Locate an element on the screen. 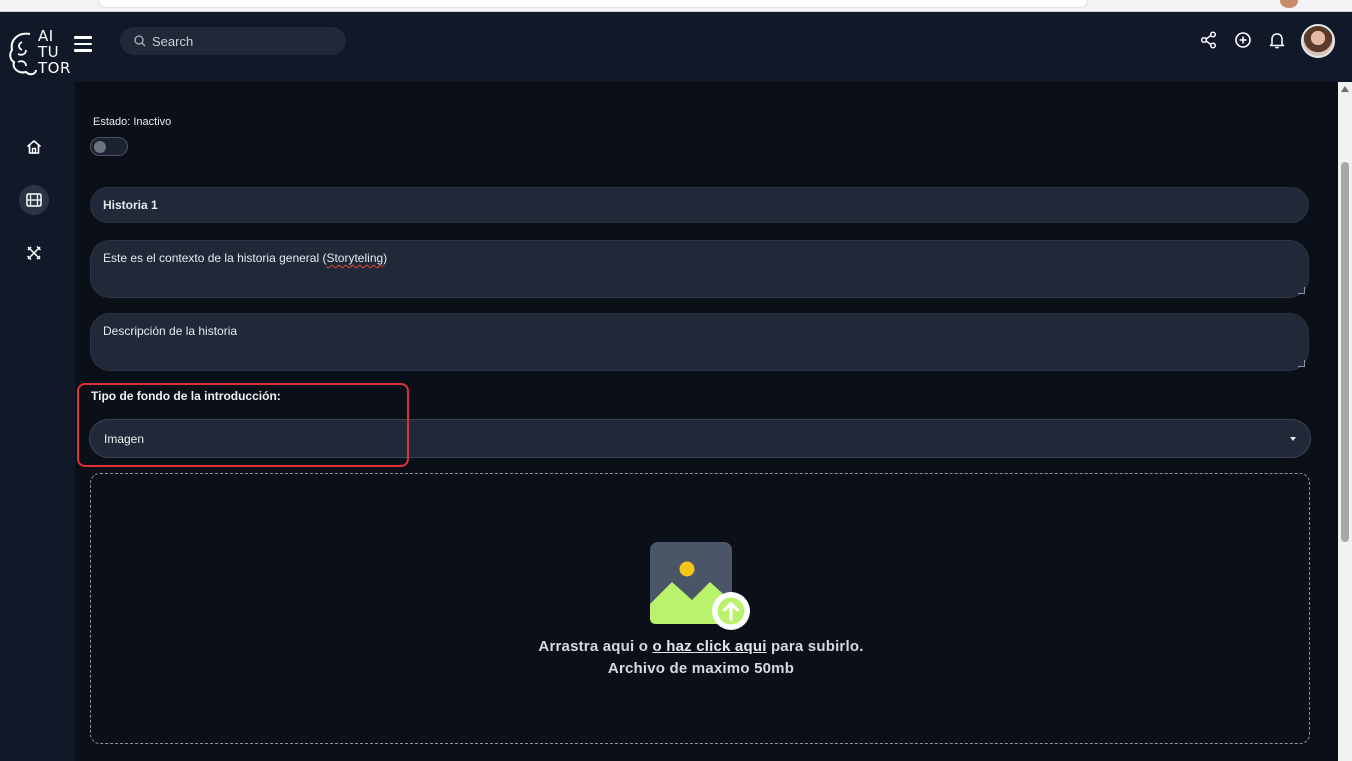  sidebar-item-home is located at coordinates (34, 147).